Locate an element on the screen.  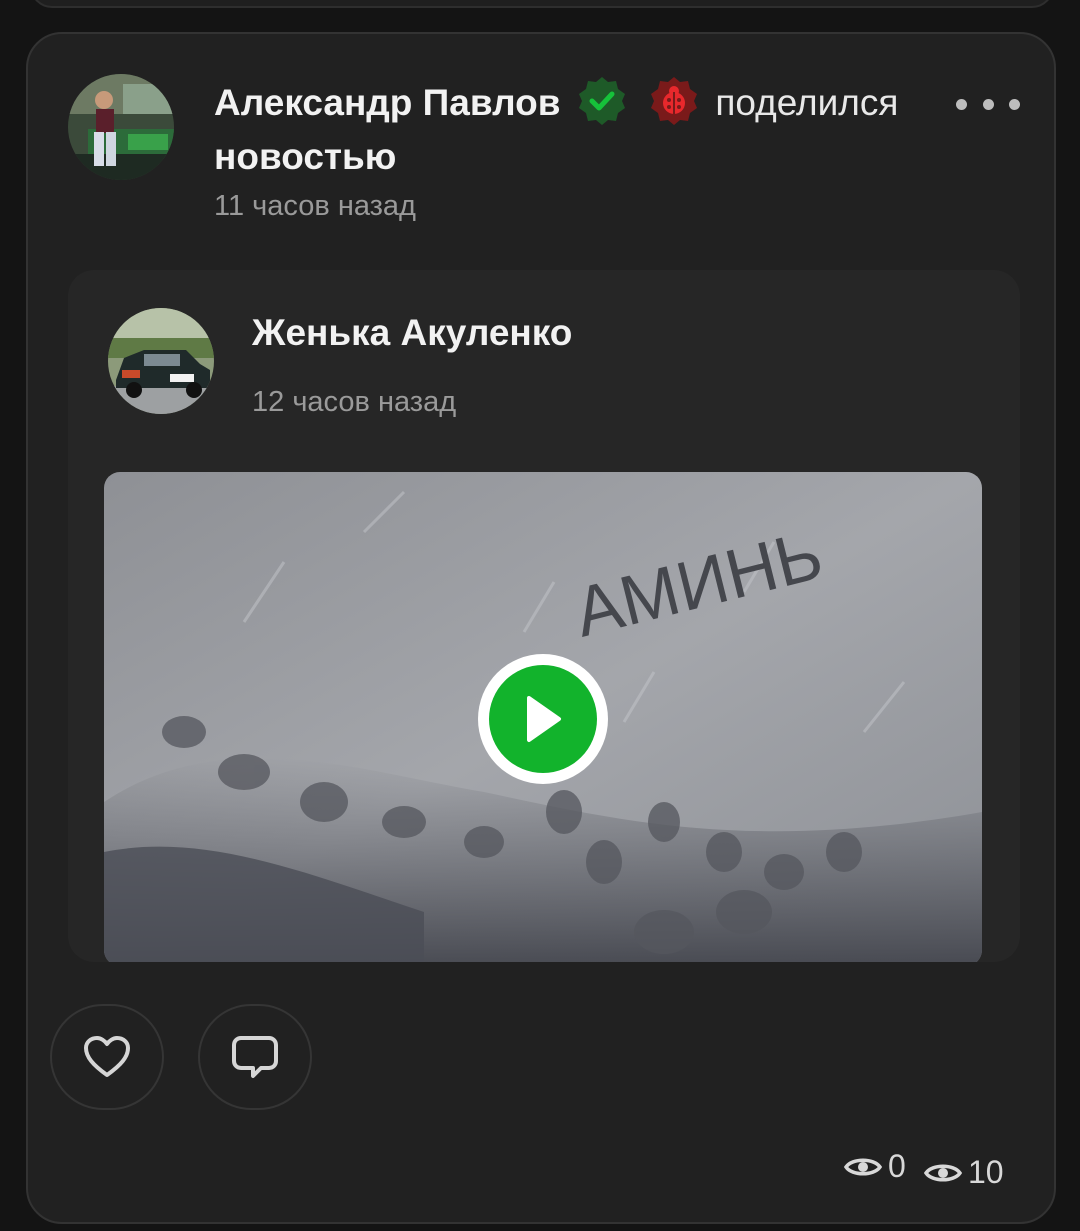
repost-timestamp: 12 часов назад is located at coordinates (354, 402).